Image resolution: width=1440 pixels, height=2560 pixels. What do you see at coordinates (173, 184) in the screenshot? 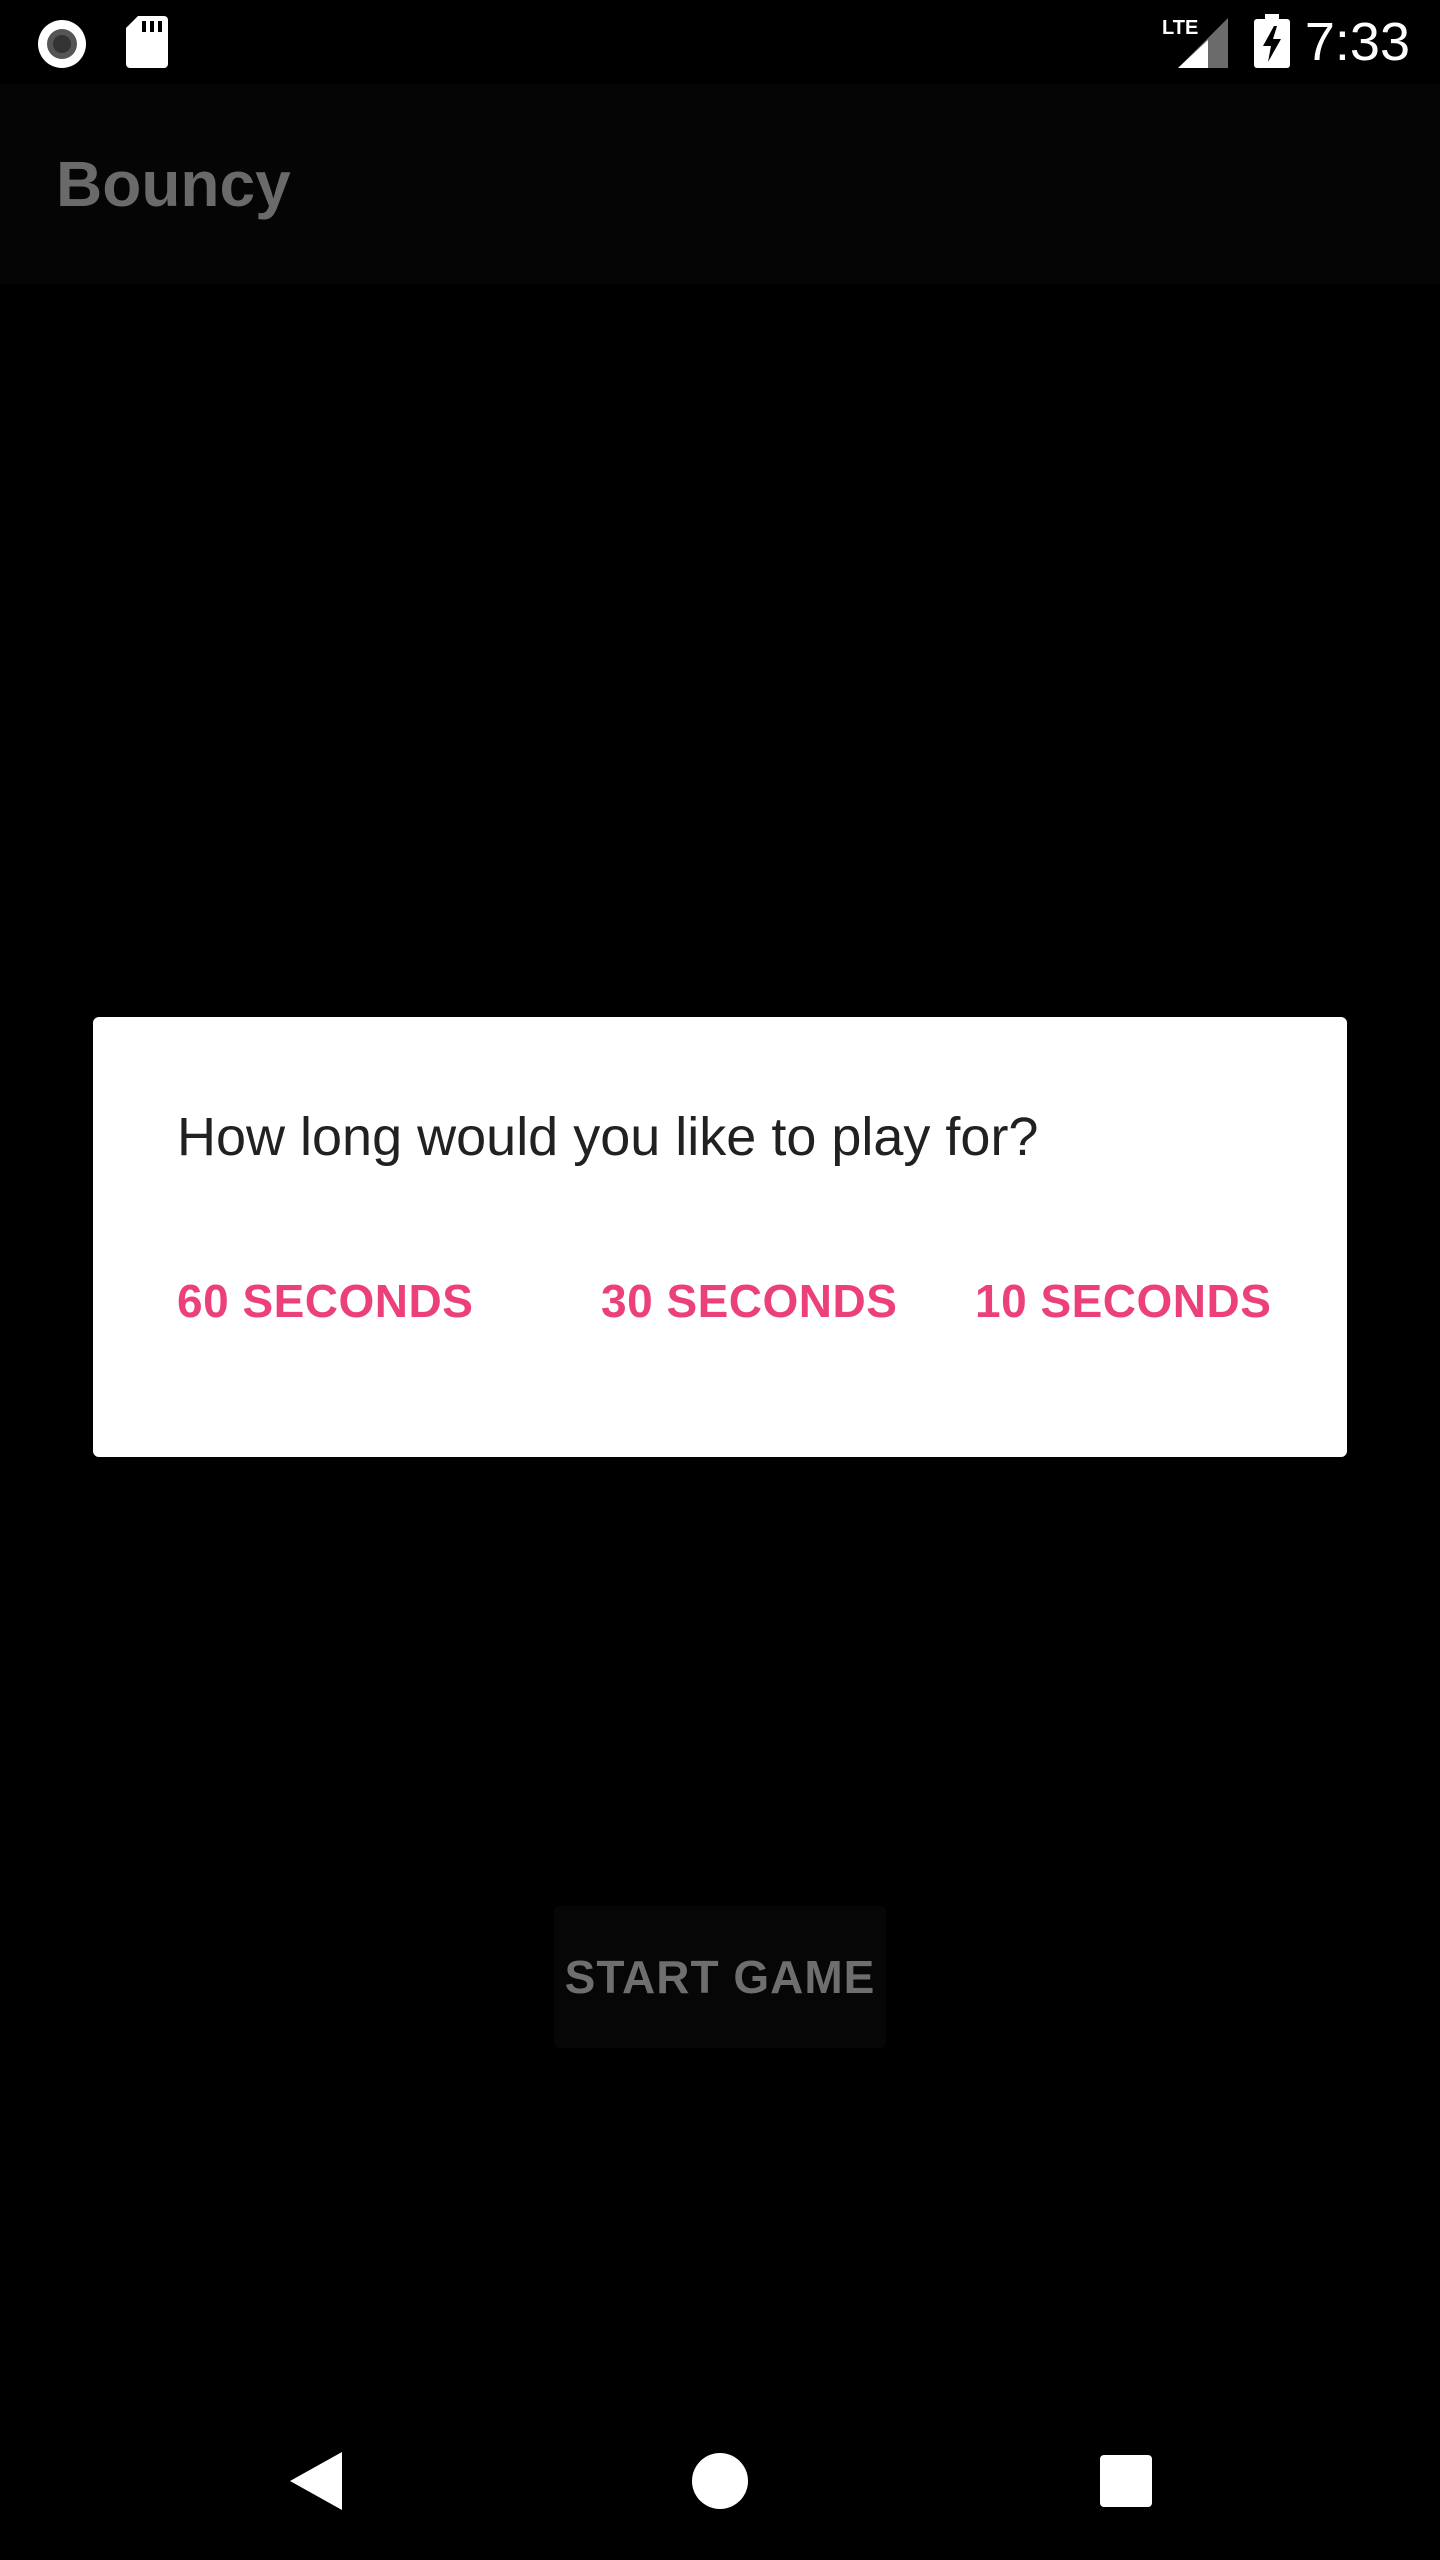
I see `app-title: Bouncy` at bounding box center [173, 184].